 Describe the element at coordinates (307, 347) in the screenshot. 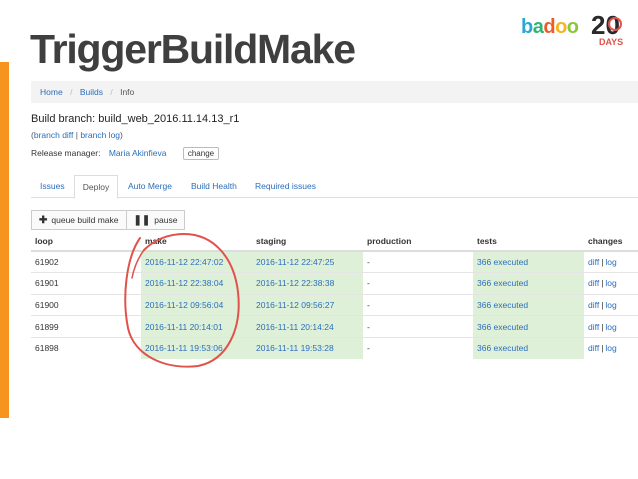

I see `staging-time-link: 2016-11-11 19:53:28` at that location.